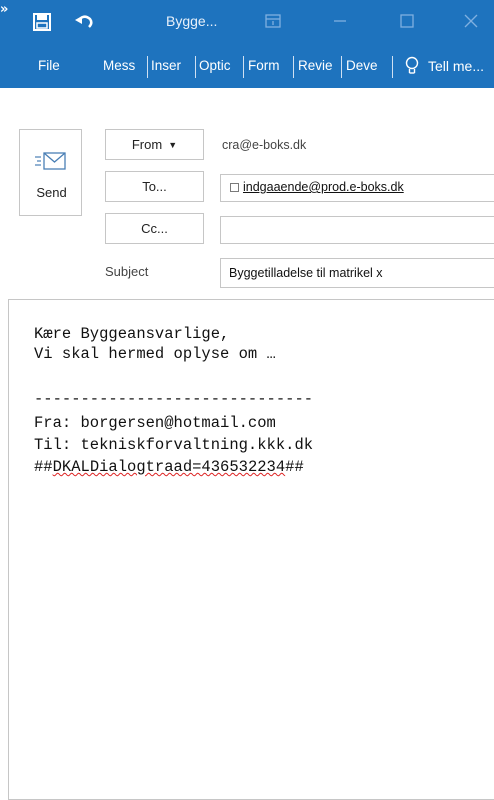  I want to click on subject-value: Byggetilladelse til matrikel x, so click(306, 273).